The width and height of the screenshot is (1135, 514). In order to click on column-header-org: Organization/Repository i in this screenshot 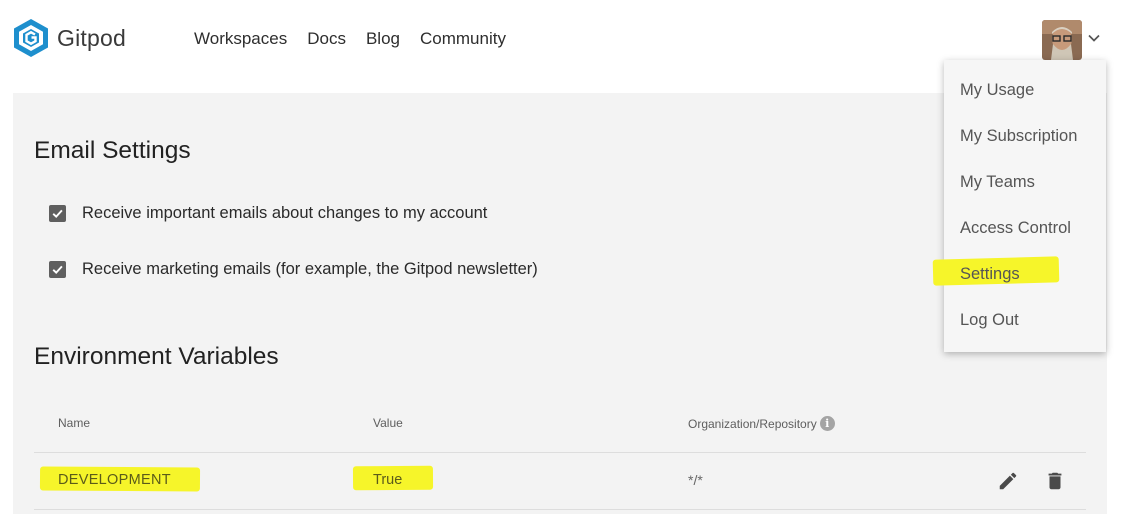, I will do `click(761, 423)`.